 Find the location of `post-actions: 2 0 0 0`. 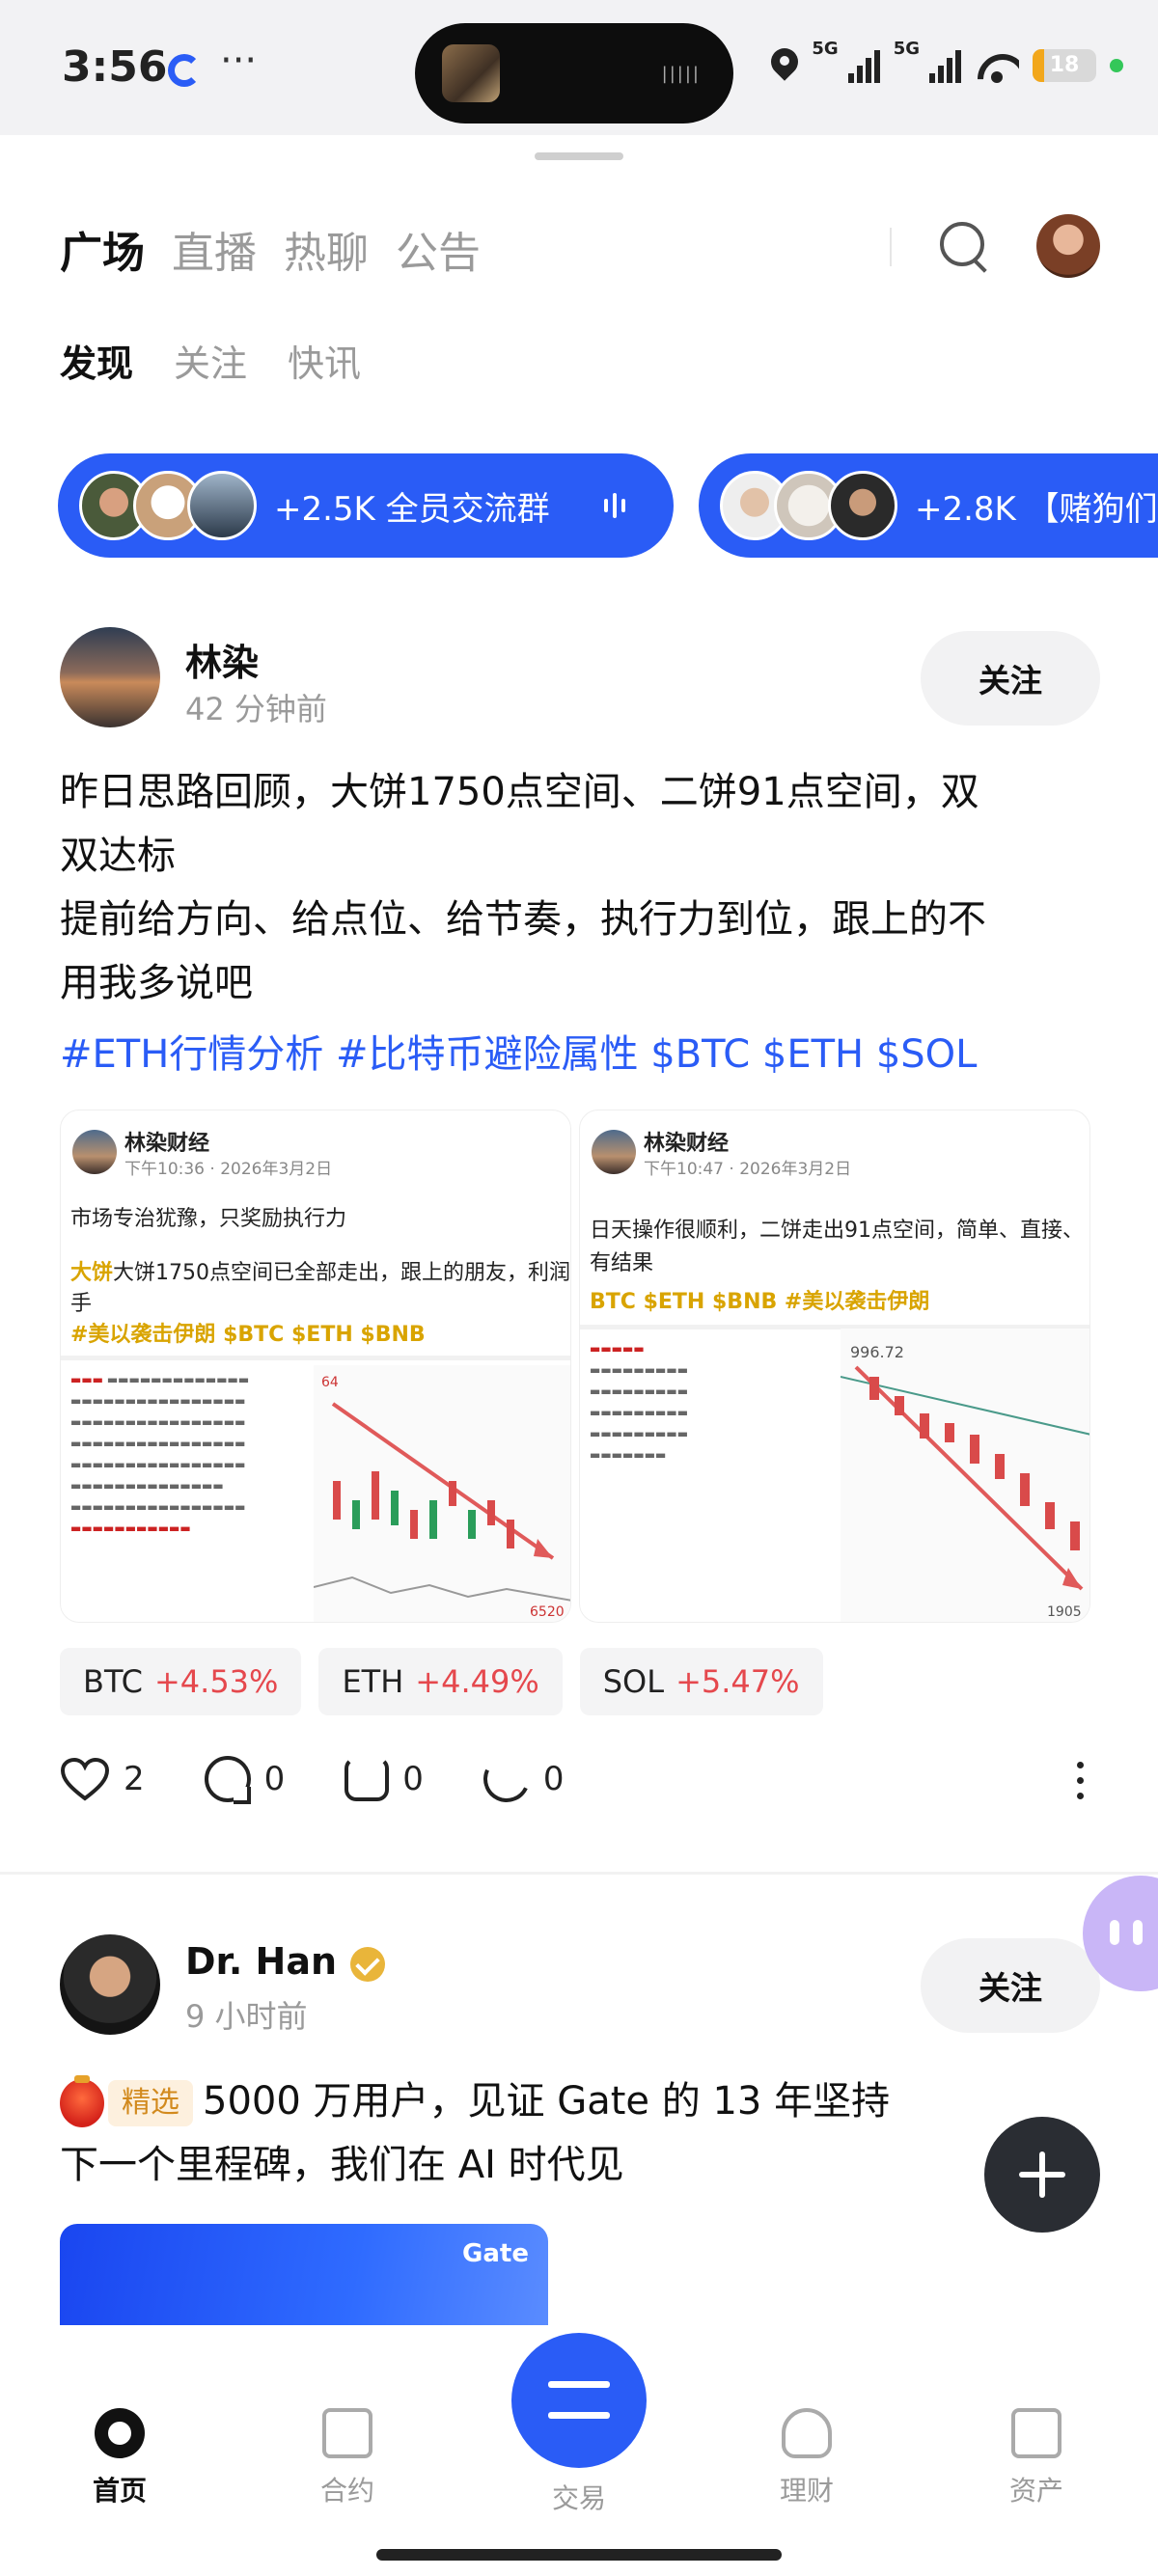

post-actions: 2 0 0 0 is located at coordinates (342, 1779).